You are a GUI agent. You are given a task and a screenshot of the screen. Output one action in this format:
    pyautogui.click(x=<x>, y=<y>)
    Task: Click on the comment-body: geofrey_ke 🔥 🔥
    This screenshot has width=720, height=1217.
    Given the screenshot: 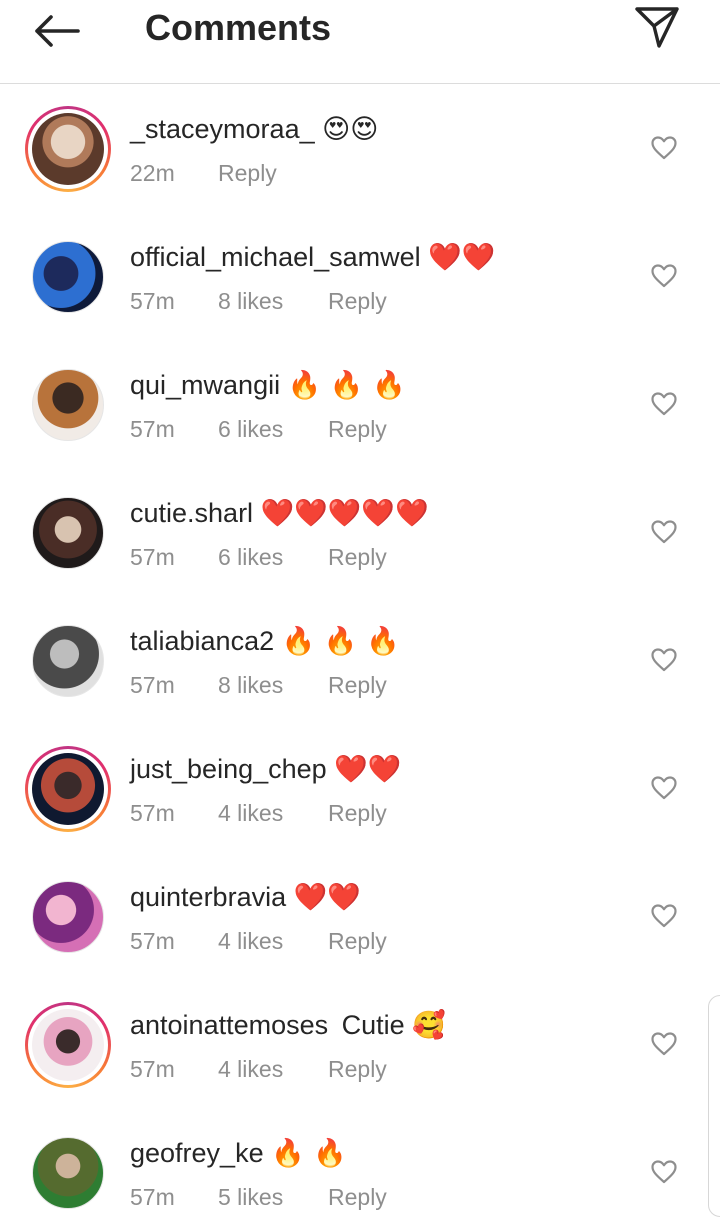 What is the action you would take?
    pyautogui.click(x=238, y=1153)
    